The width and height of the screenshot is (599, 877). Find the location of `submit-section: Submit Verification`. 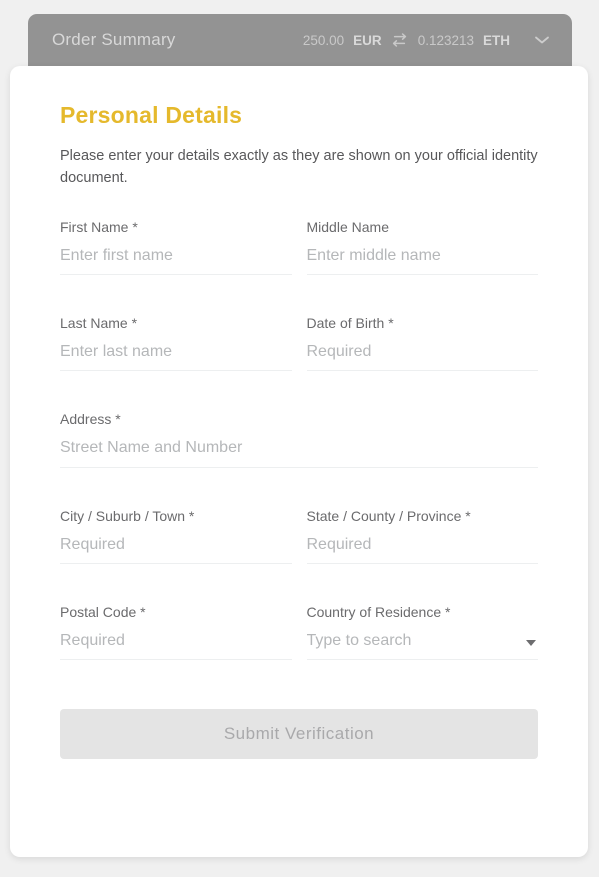

submit-section: Submit Verification is located at coordinates (299, 734).